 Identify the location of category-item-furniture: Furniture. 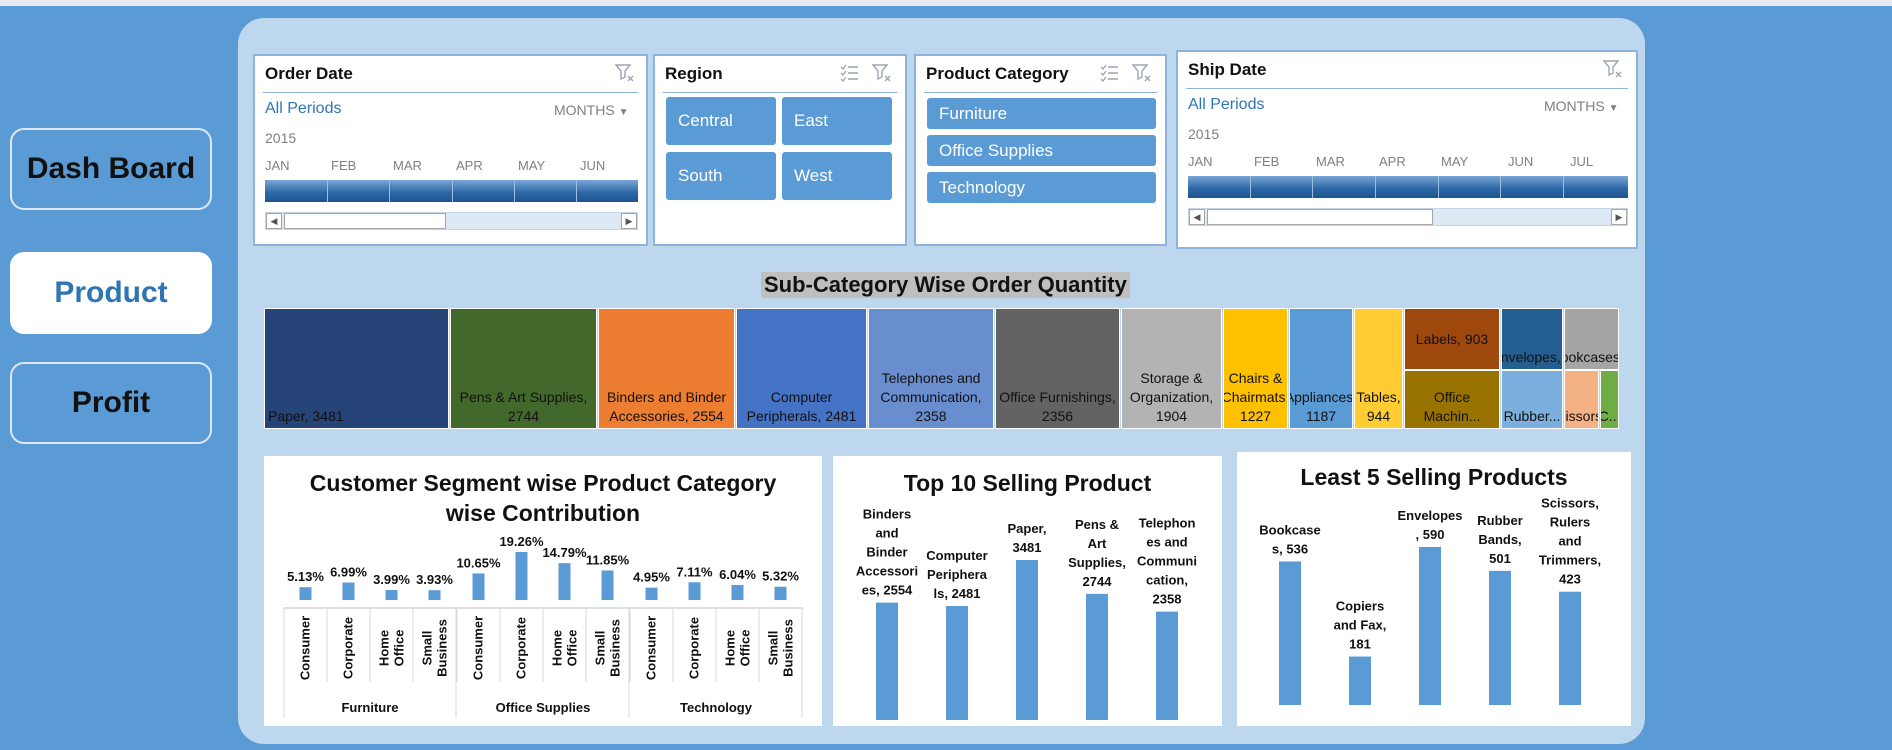
(1041, 113).